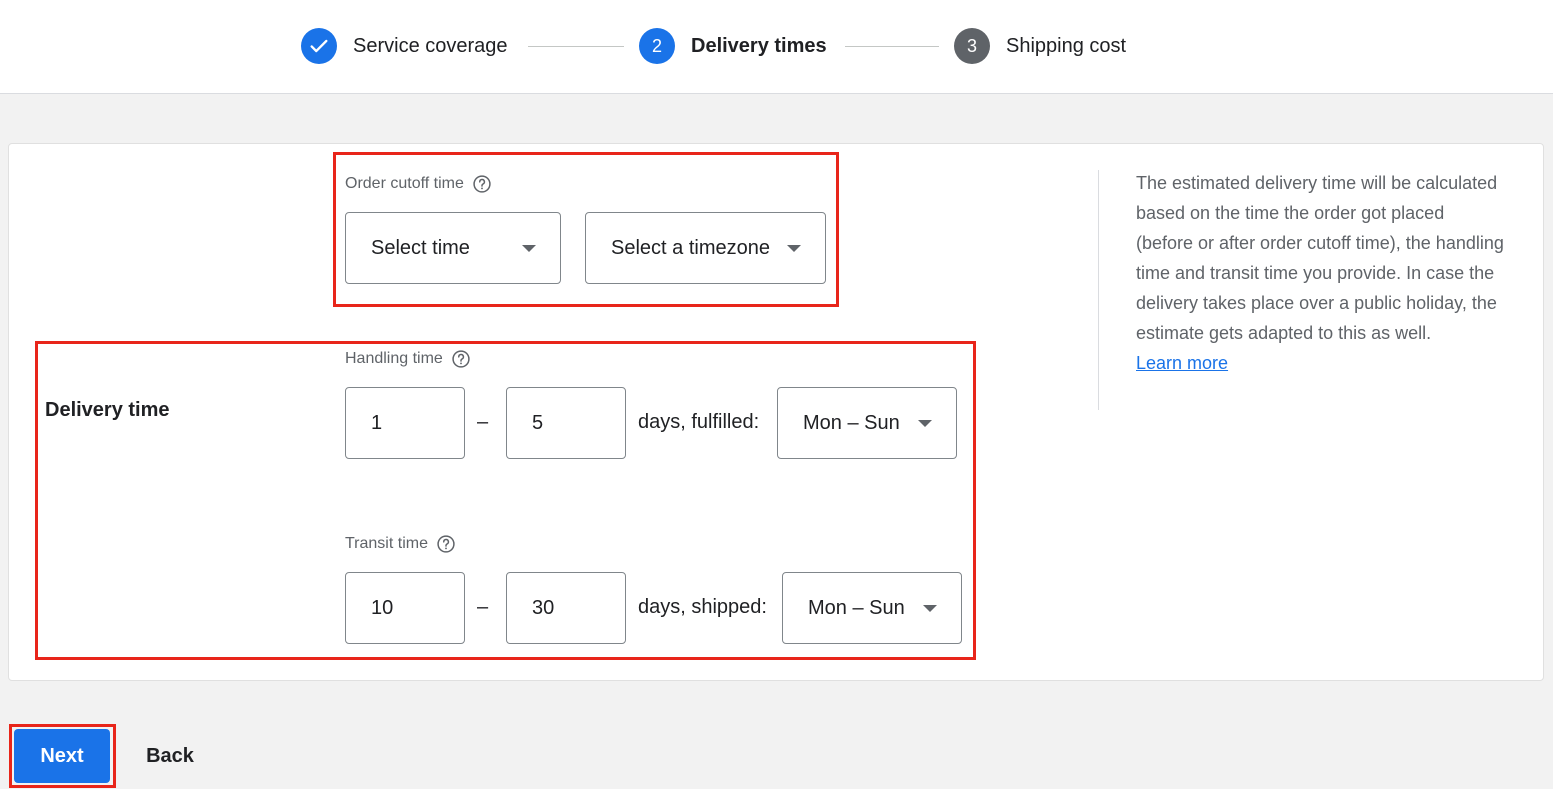  Describe the element at coordinates (377, 422) in the screenshot. I see `handling-min-value: 1` at that location.